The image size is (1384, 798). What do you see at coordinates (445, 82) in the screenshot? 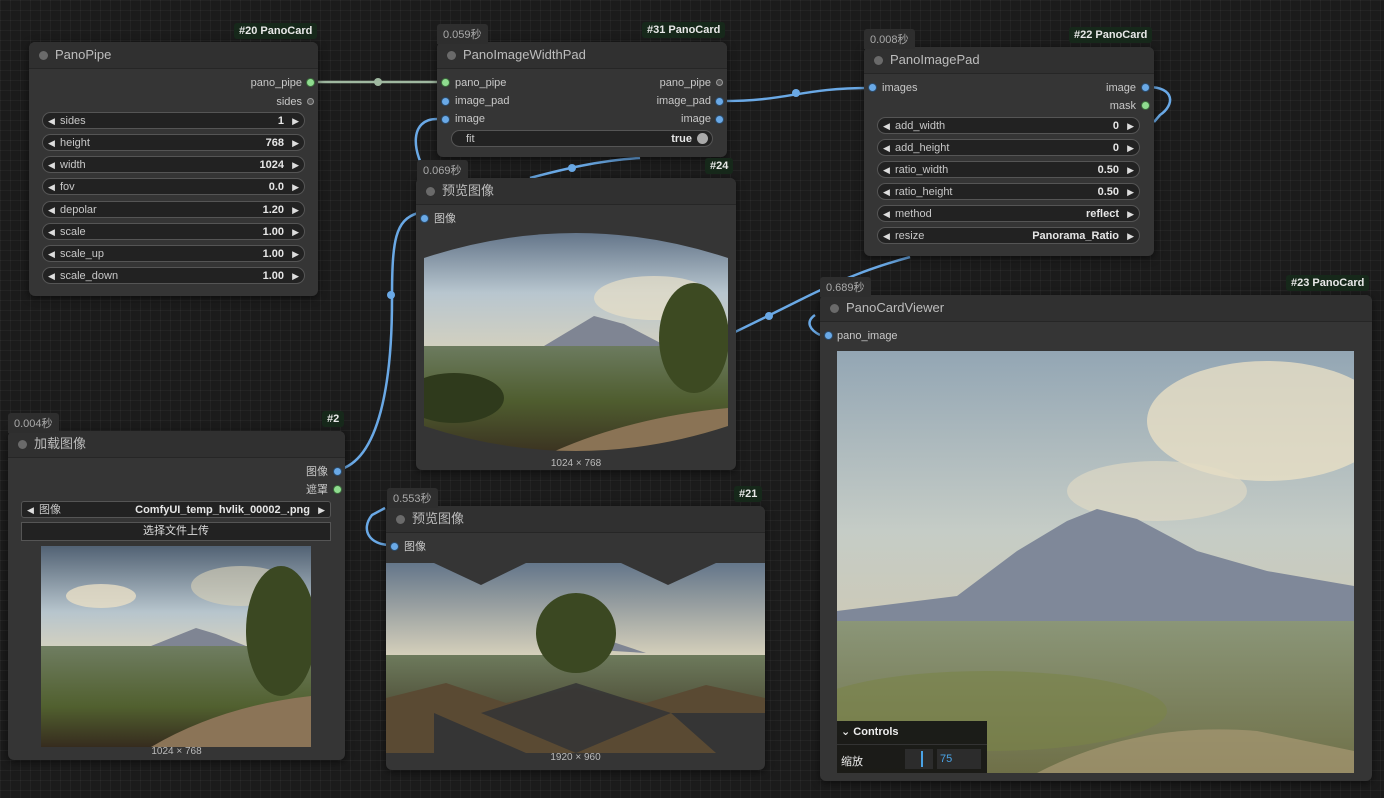
I see `input-pin-pano-pipe` at bounding box center [445, 82].